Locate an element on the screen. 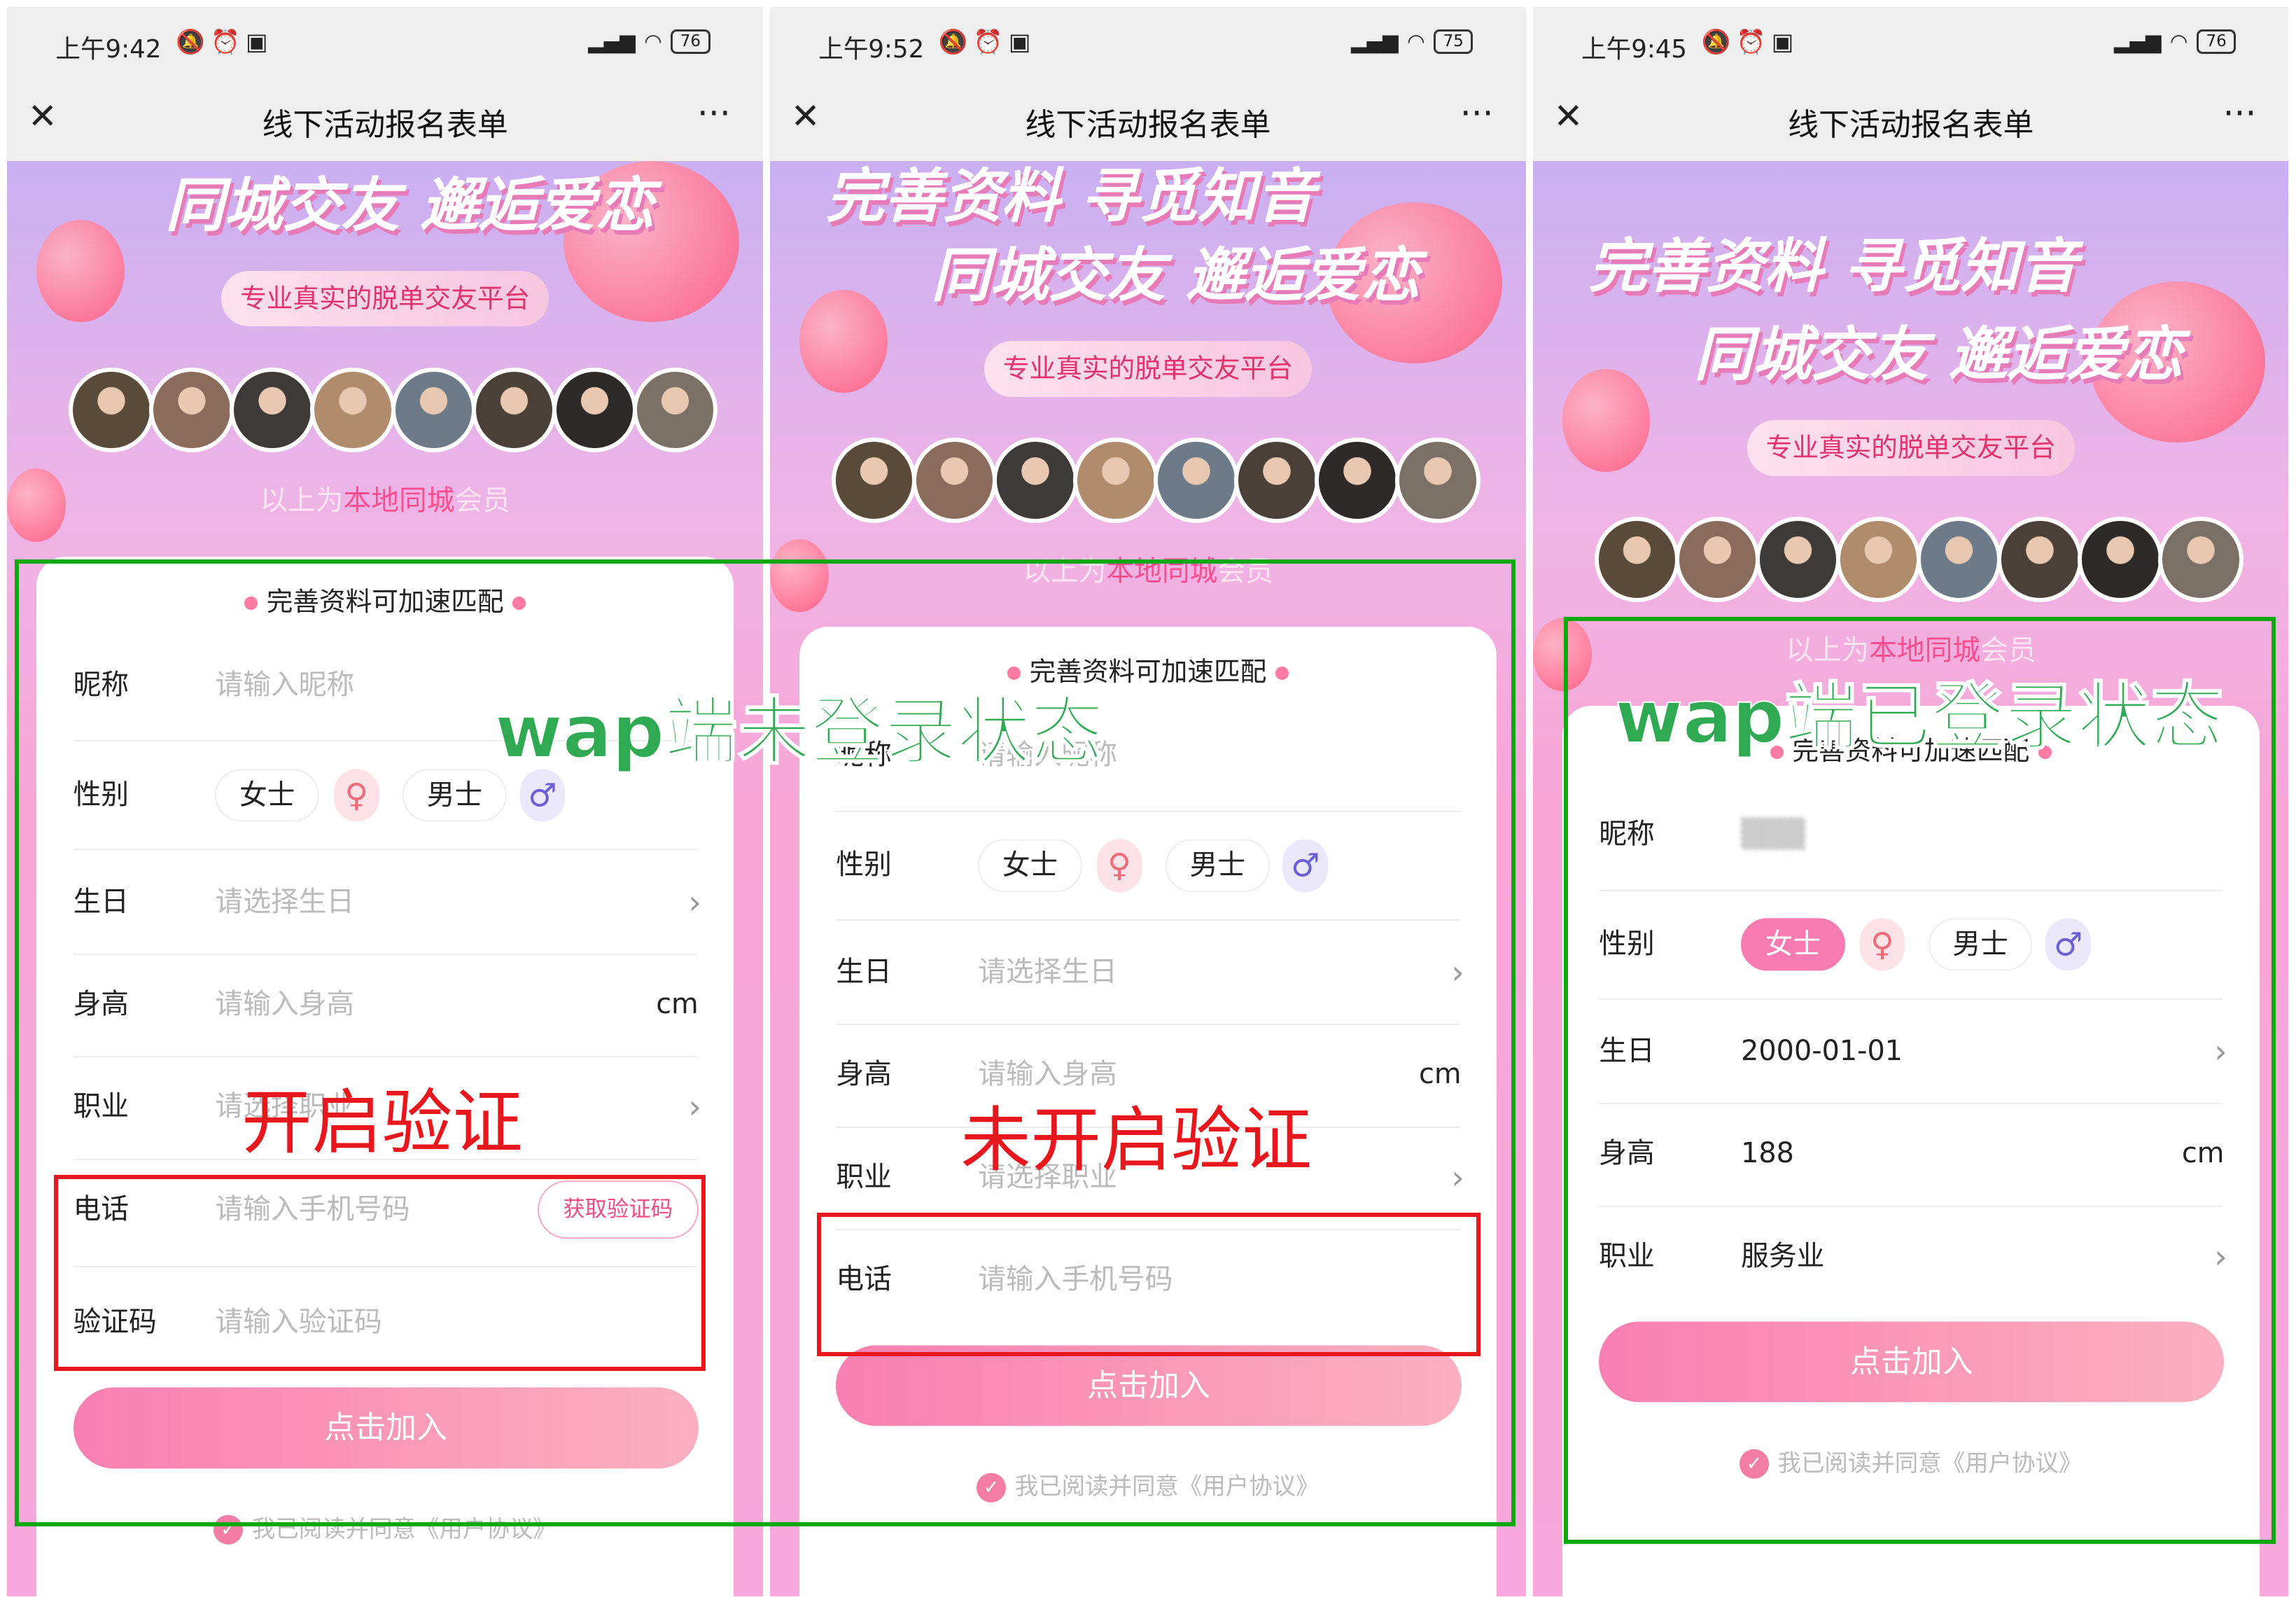  field-label: 昵称 is located at coordinates (1627, 834).